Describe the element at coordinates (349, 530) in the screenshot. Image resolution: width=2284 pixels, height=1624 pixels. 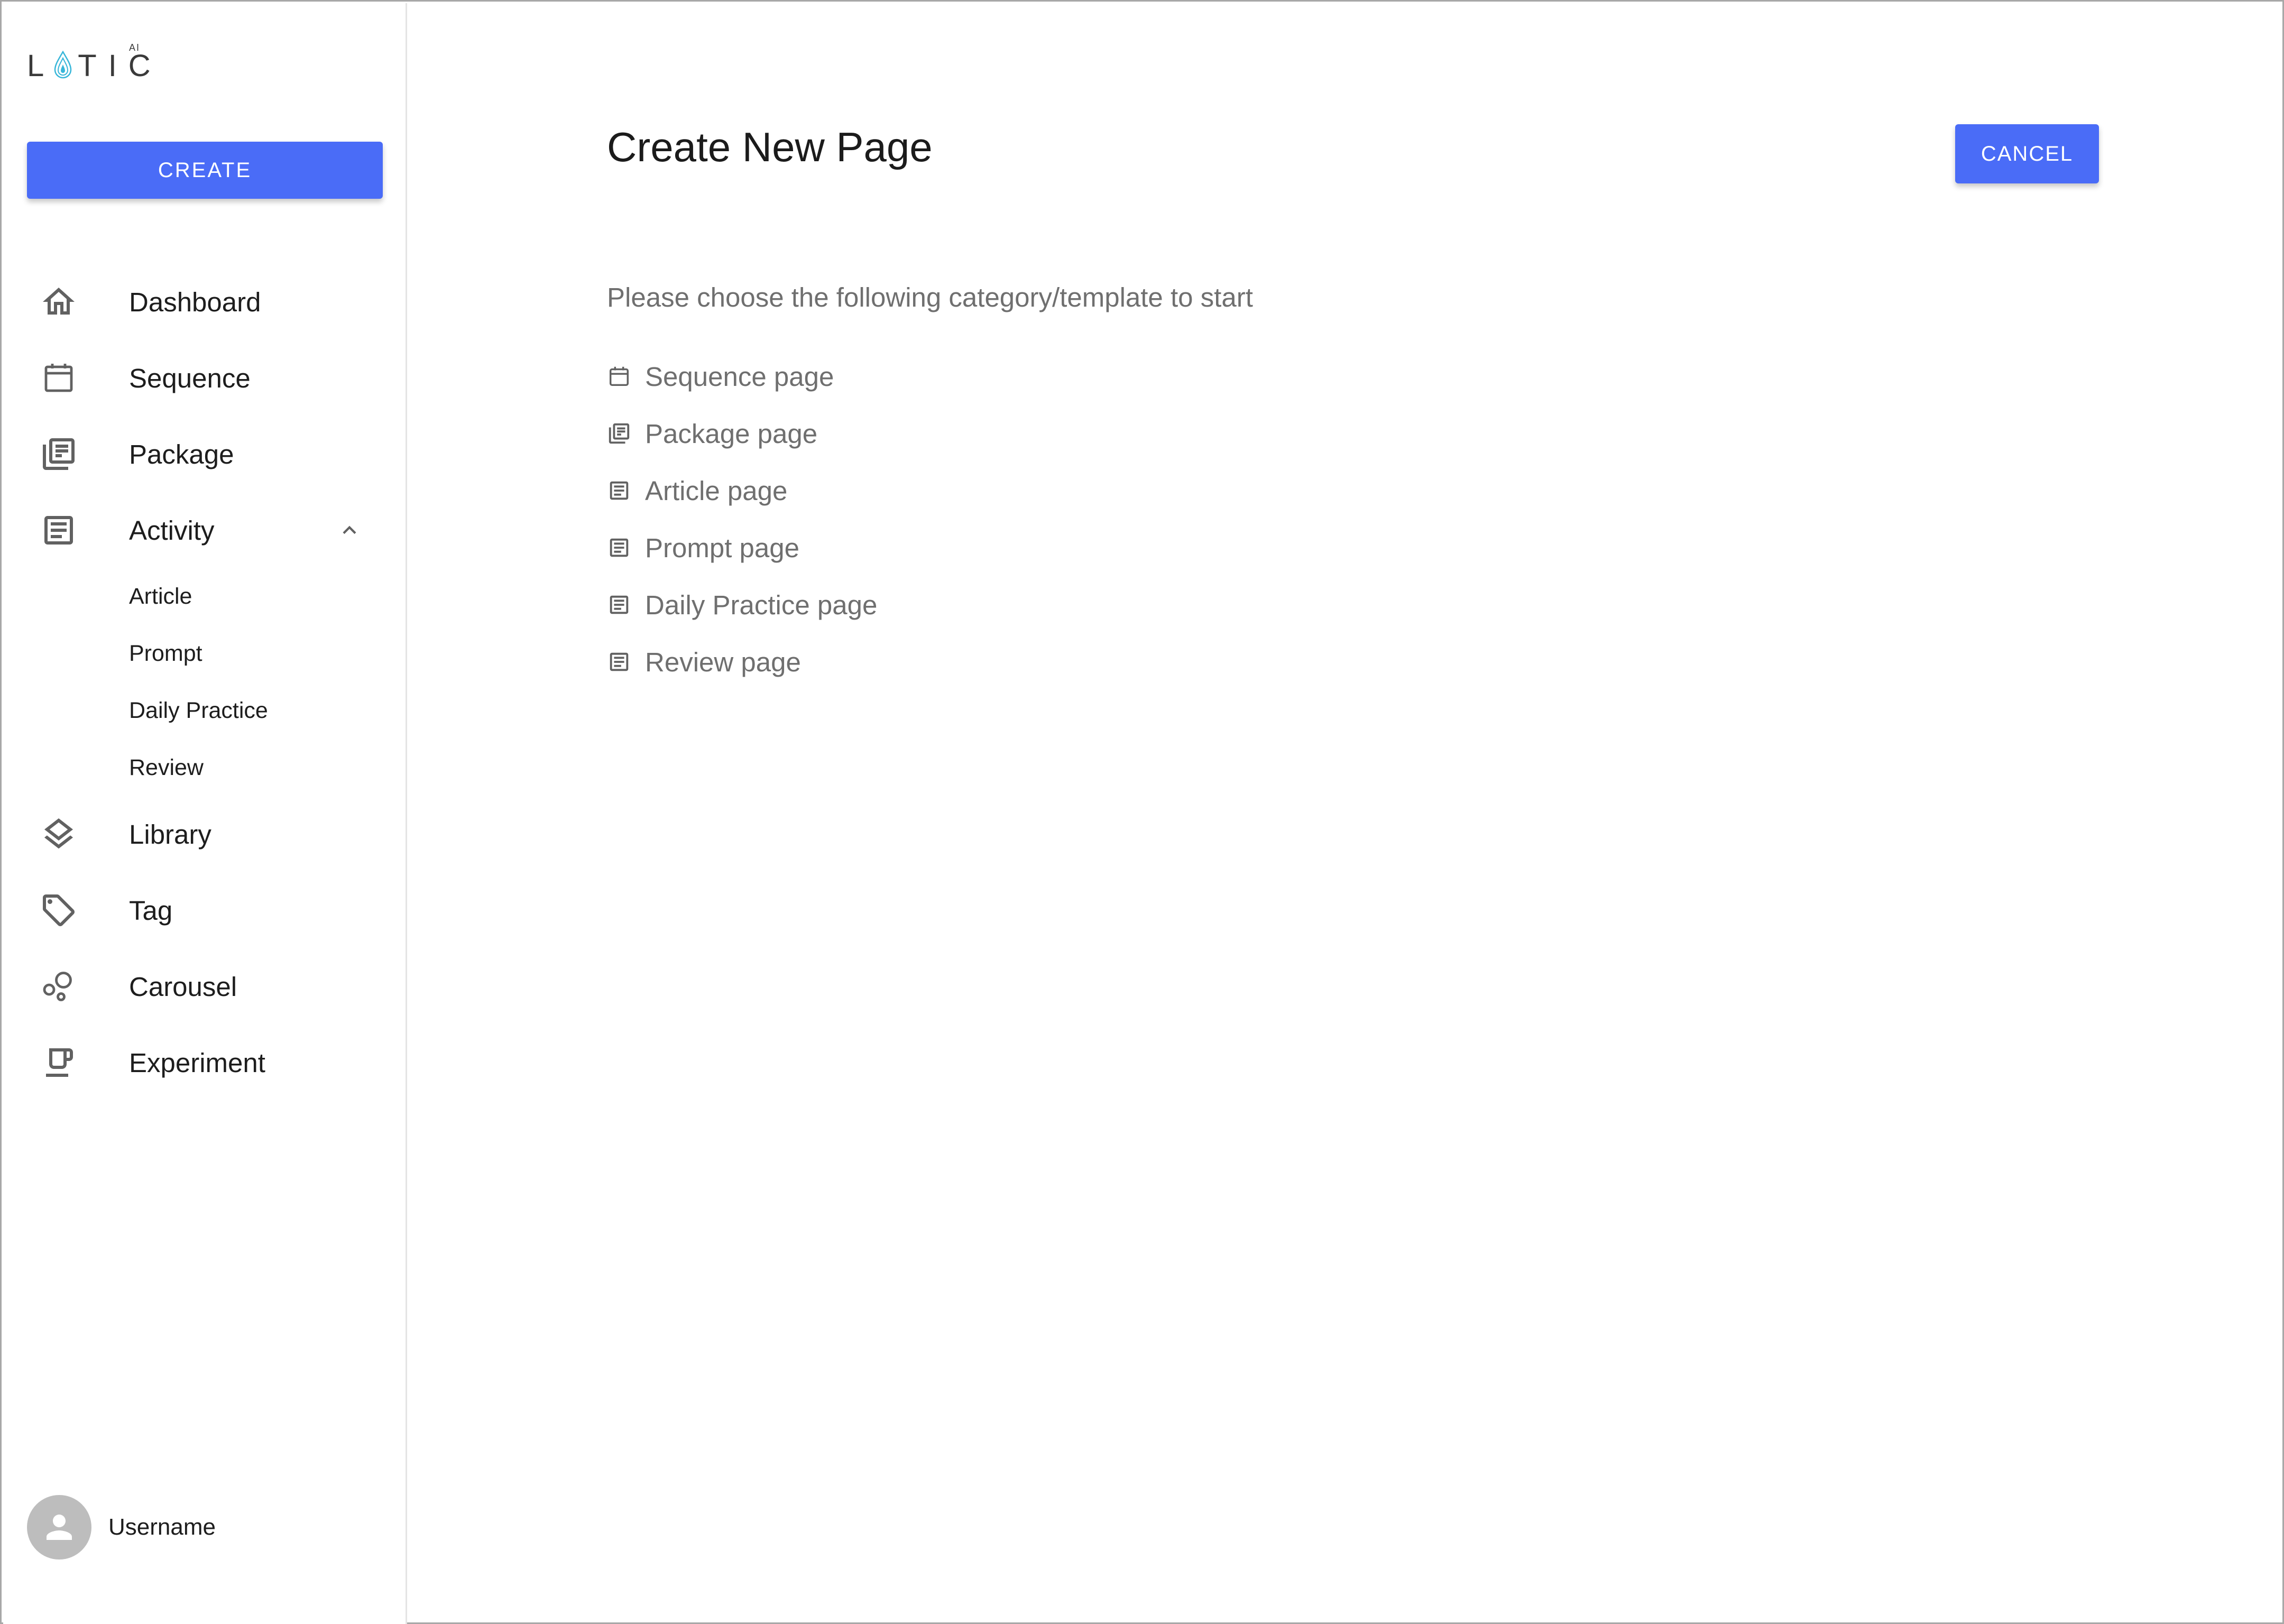
I see `chevron-up-icon` at that location.